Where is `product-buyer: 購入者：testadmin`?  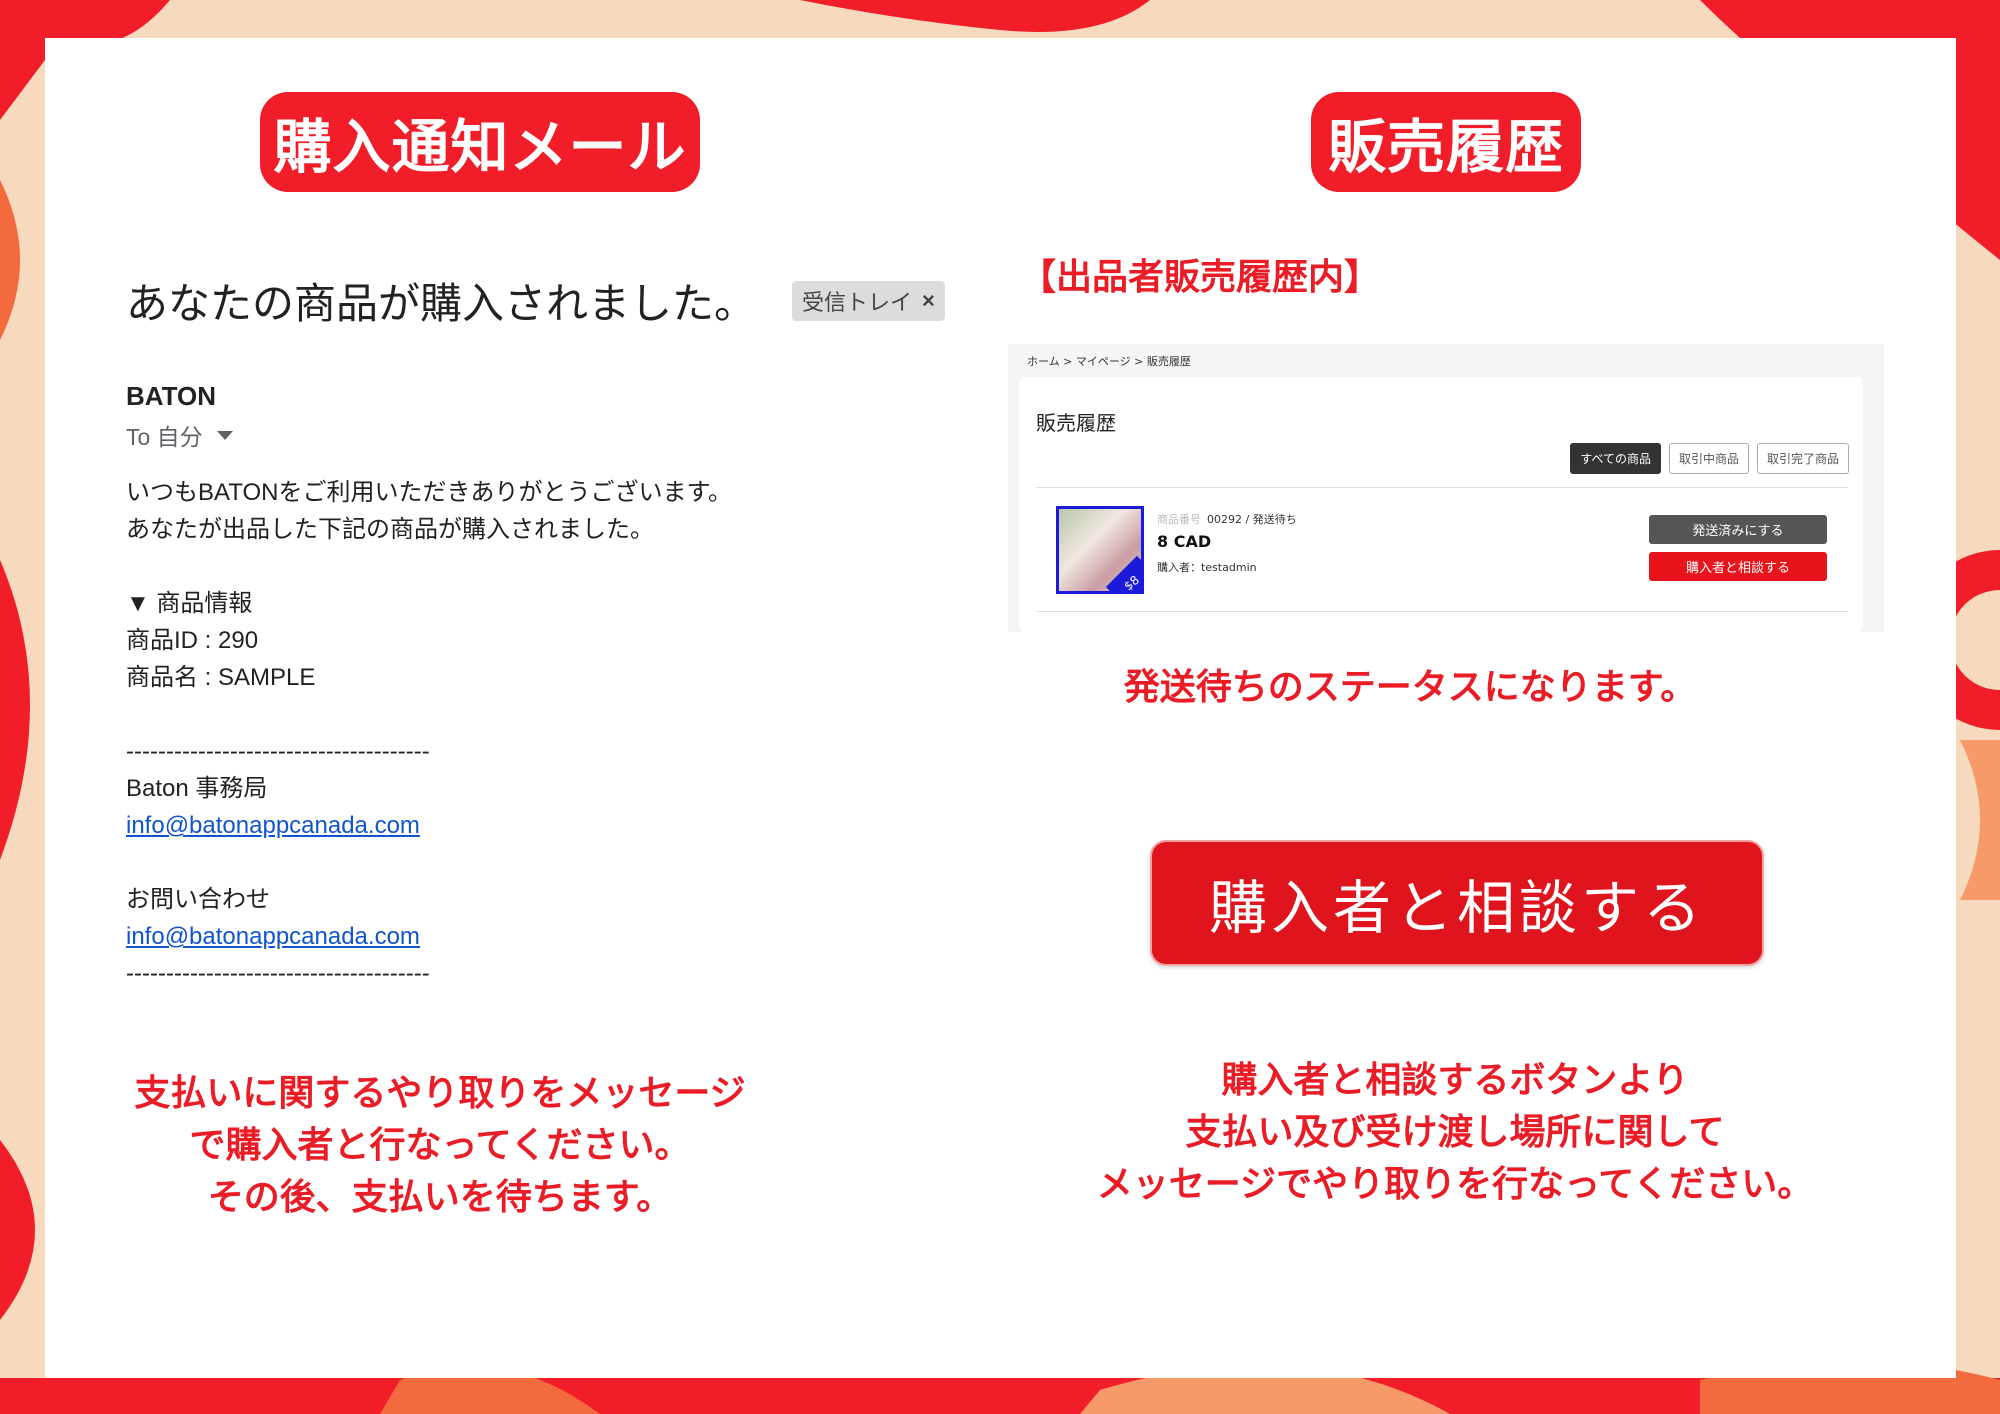
product-buyer: 購入者：testadmin is located at coordinates (1207, 567).